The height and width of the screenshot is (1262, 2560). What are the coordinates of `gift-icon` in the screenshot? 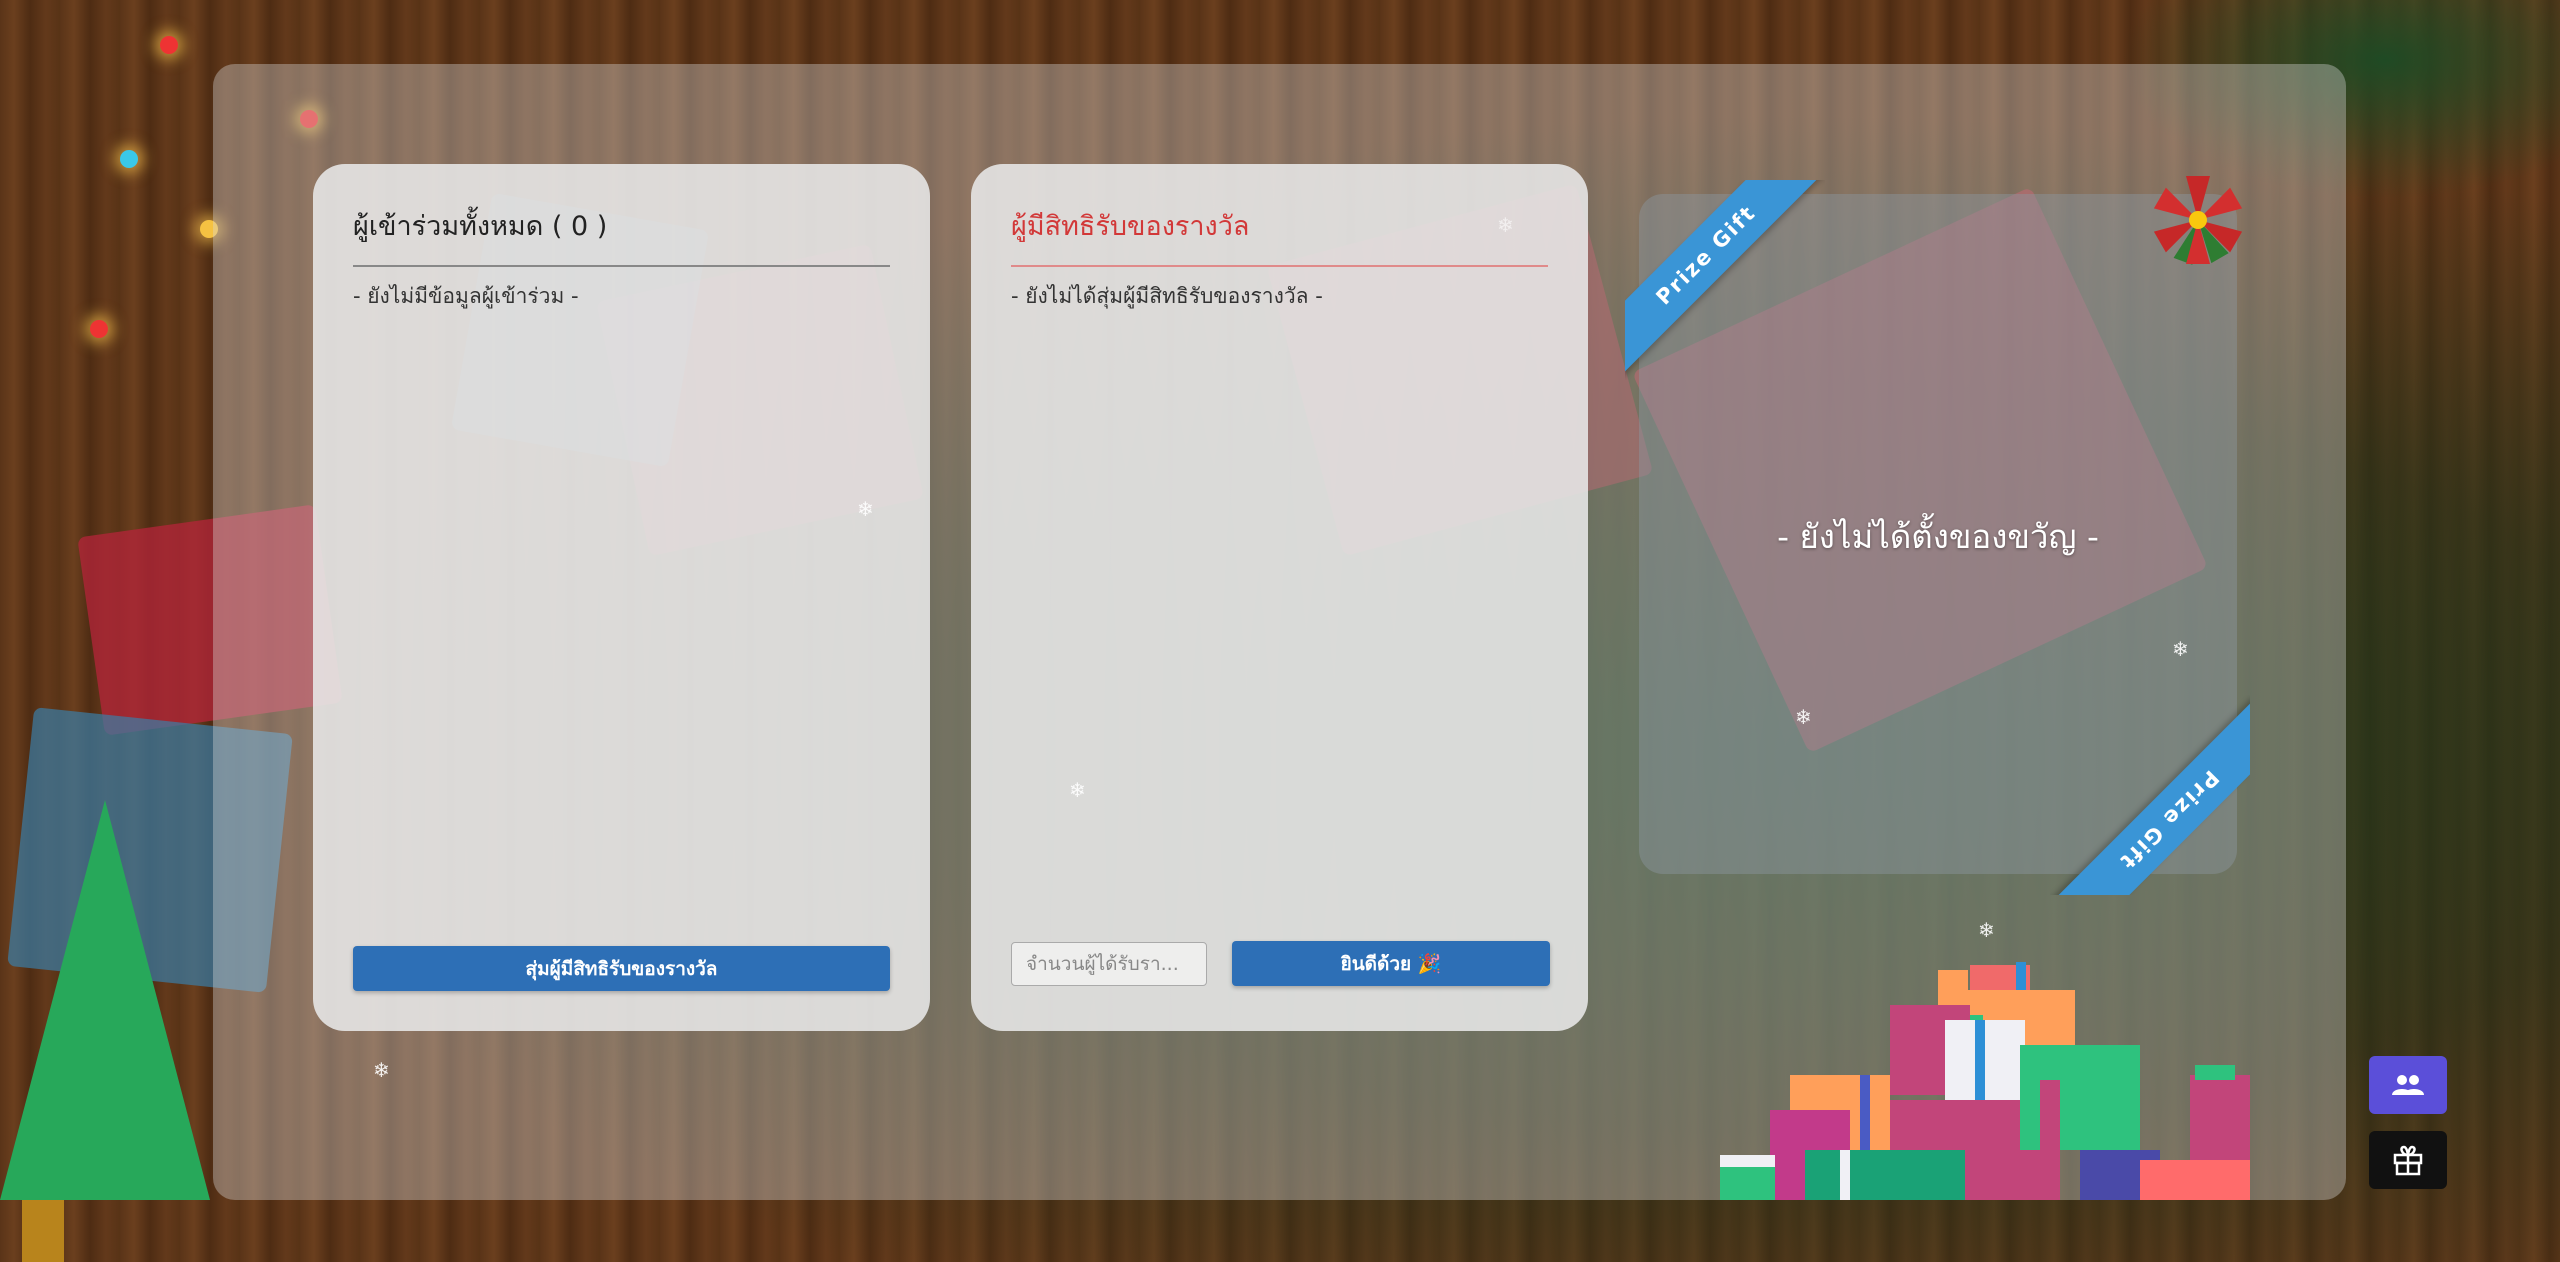 It's located at (2408, 1160).